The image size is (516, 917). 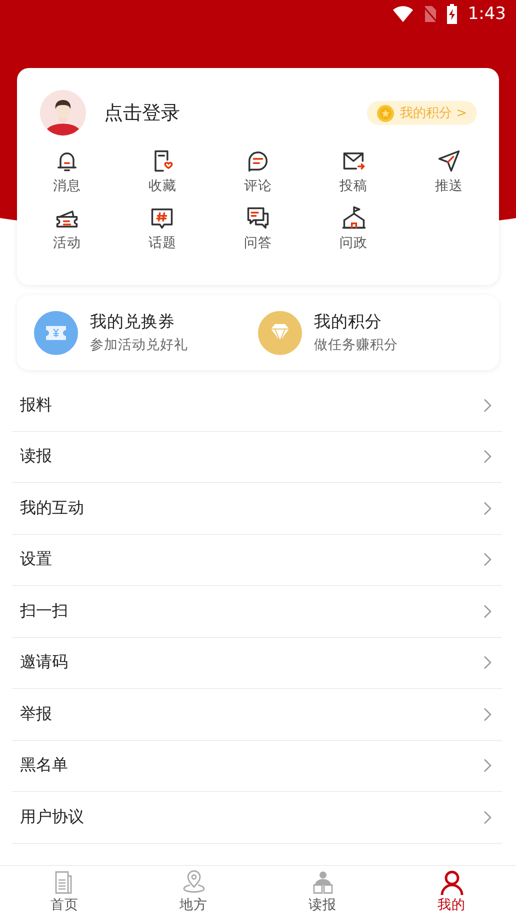 I want to click on shortcut-button: 推送, so click(x=449, y=171).